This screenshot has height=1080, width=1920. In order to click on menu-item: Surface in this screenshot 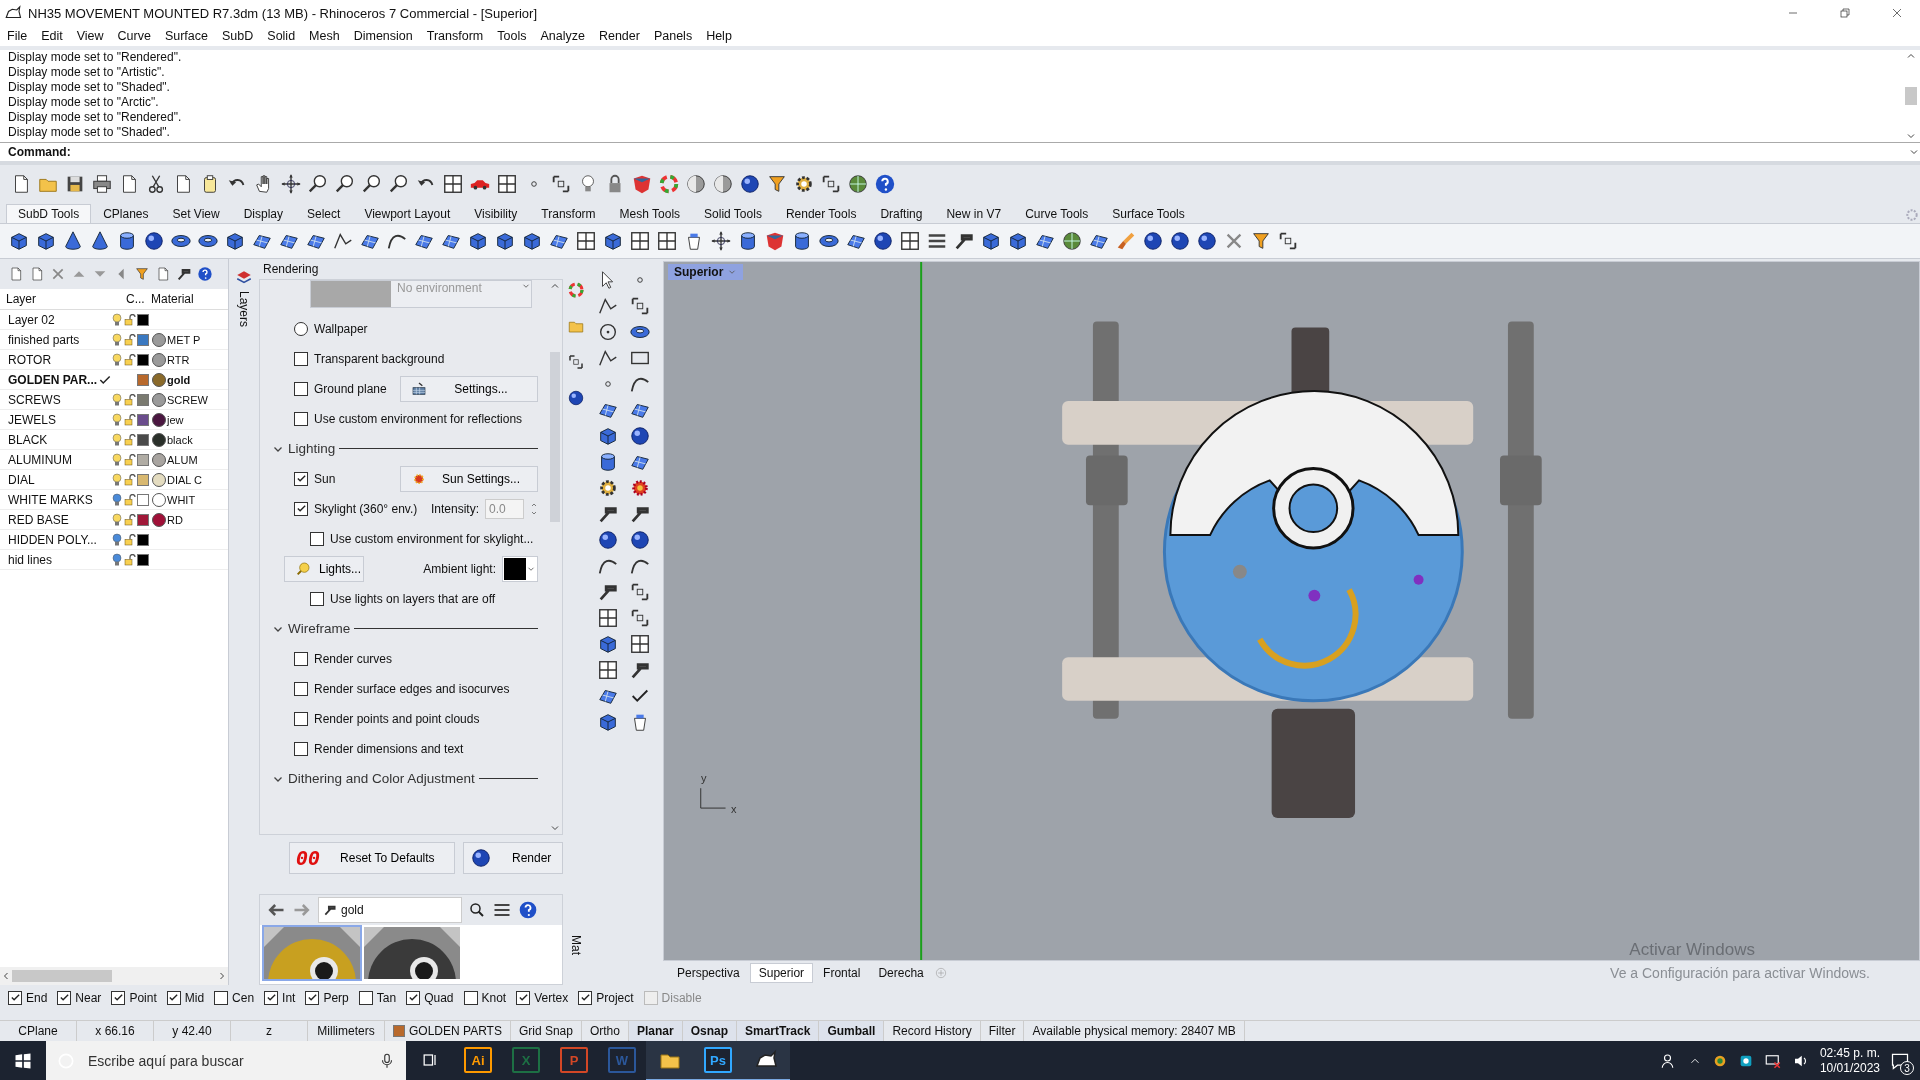, I will do `click(186, 36)`.